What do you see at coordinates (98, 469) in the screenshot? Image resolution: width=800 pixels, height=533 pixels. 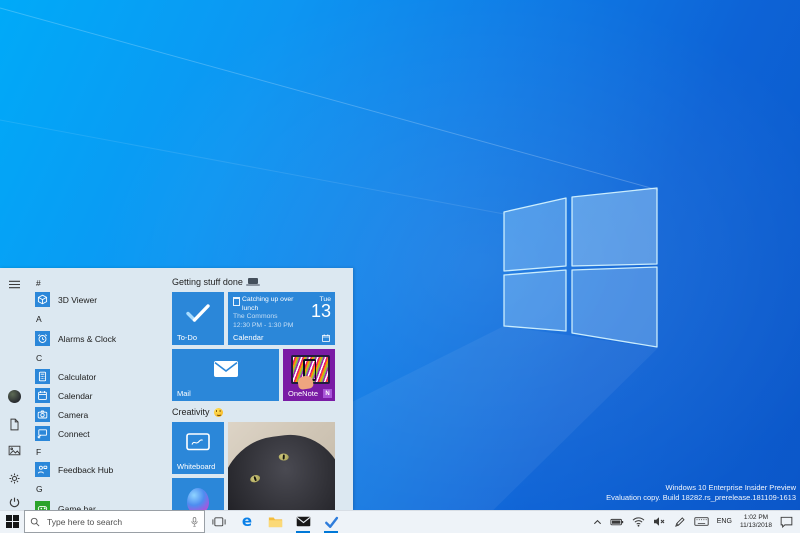 I see `app-item-feedback-hub: Feedback Hub` at bounding box center [98, 469].